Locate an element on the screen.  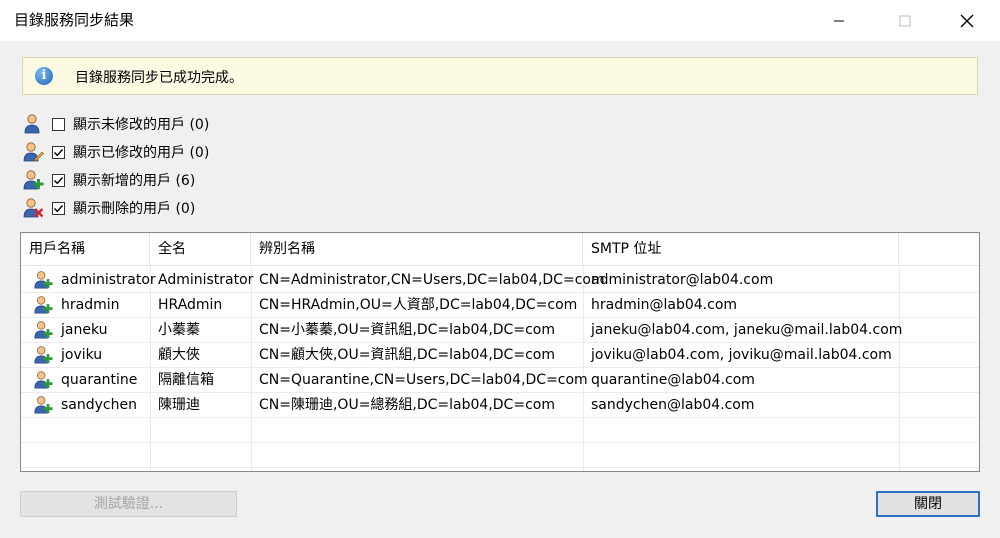
checkbox-added is located at coordinates (58, 180).